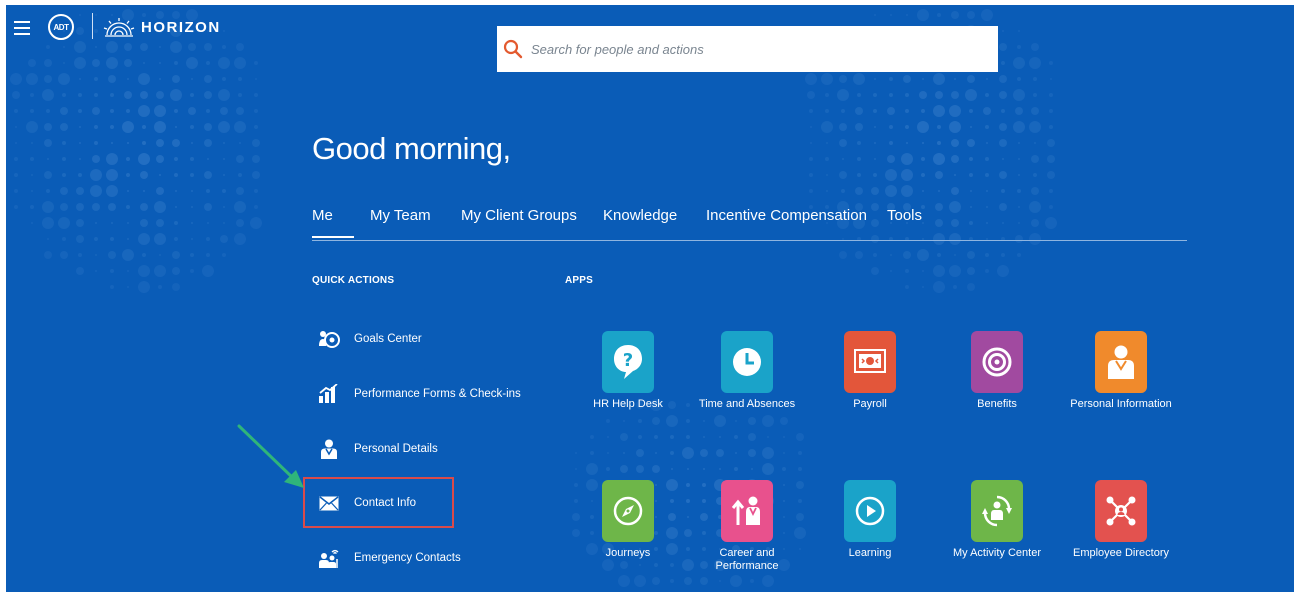  Describe the element at coordinates (119, 27) in the screenshot. I see `sunrise-icon` at that location.